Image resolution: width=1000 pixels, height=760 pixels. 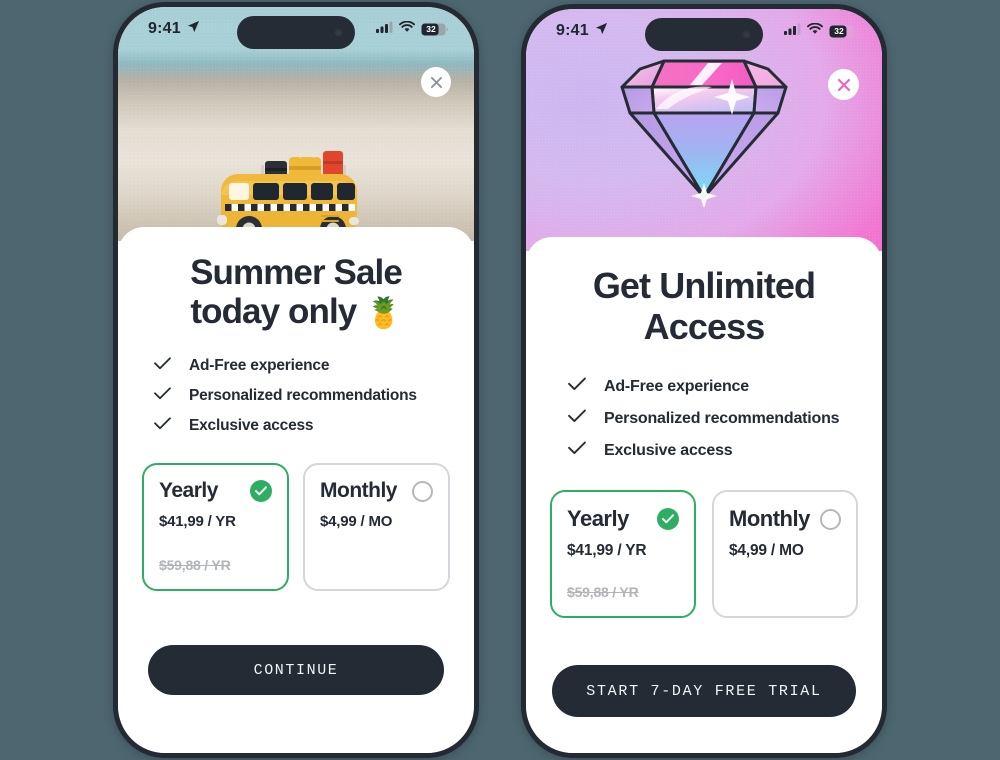 I want to click on page-title-line1: Summer Sale, so click(x=296, y=272).